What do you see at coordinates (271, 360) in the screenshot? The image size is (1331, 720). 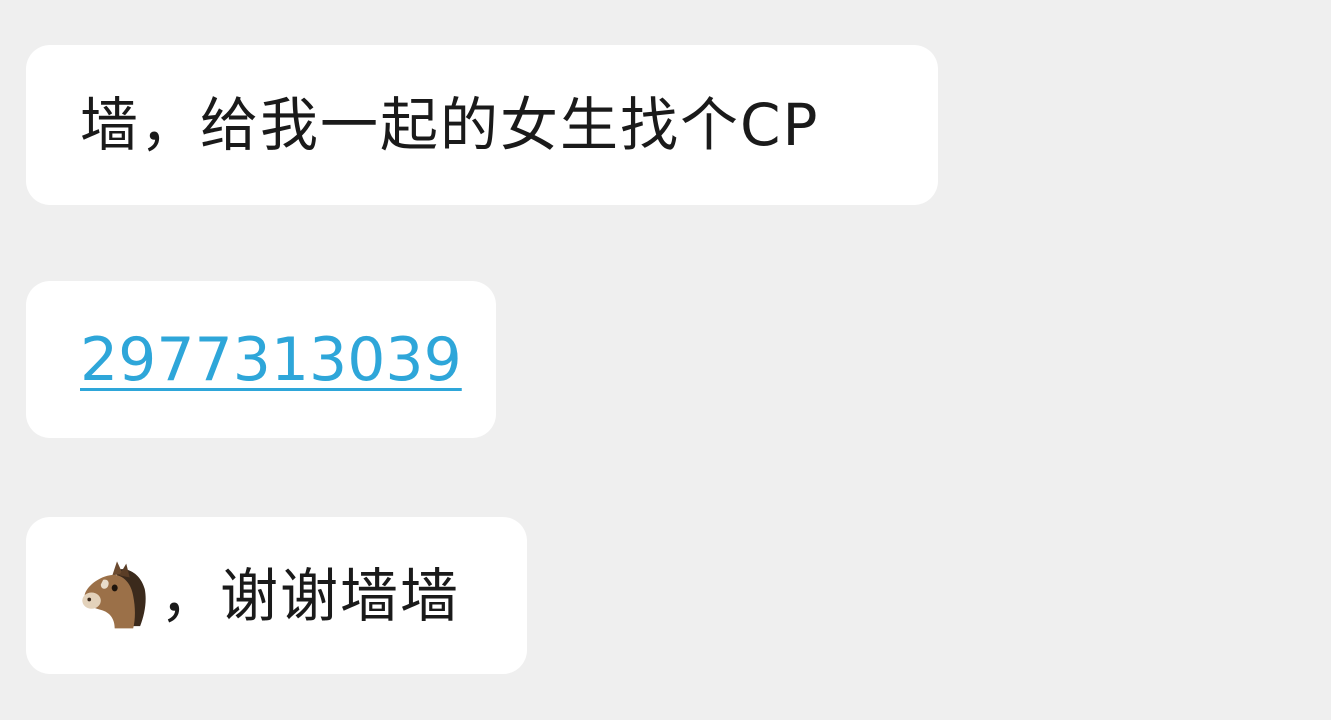 I see `number-link: 2977313039` at bounding box center [271, 360].